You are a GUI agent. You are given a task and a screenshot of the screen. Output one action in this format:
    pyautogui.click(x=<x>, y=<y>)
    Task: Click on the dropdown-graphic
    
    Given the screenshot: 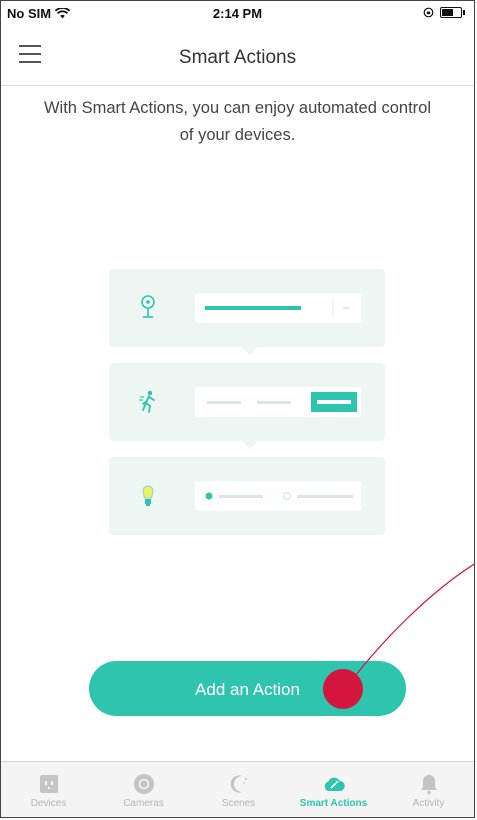 What is the action you would take?
    pyautogui.click(x=277, y=308)
    